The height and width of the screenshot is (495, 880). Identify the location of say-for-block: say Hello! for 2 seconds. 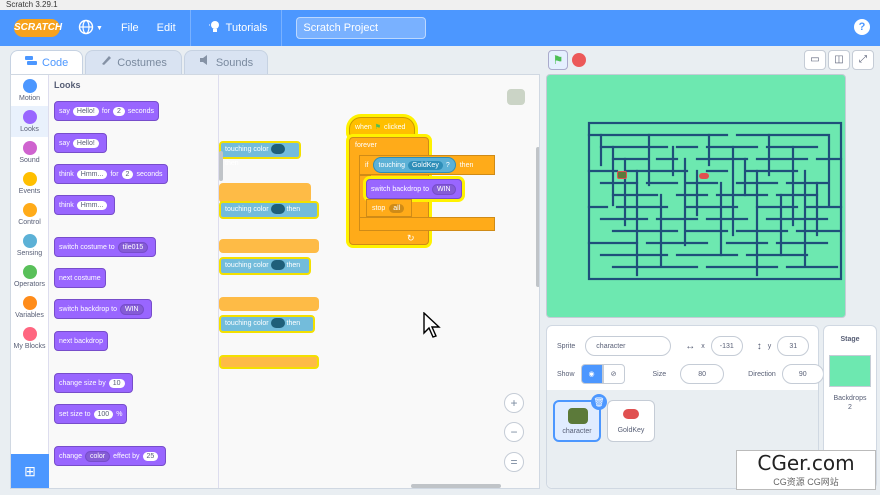
(106, 111).